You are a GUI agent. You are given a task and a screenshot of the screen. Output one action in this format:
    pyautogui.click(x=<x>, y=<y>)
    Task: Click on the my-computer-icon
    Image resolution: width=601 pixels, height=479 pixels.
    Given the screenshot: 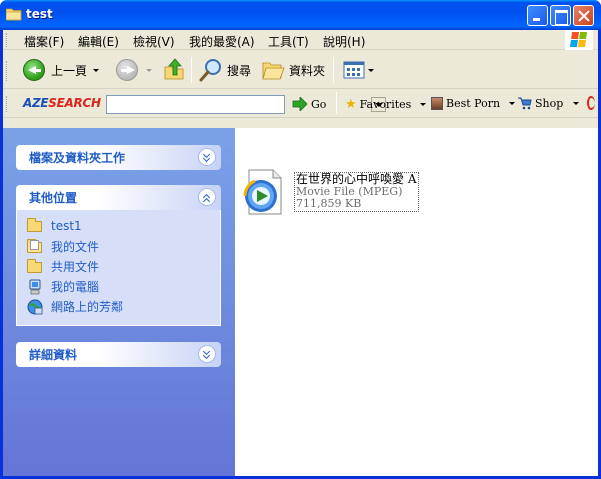 What is the action you would take?
    pyautogui.click(x=35, y=287)
    